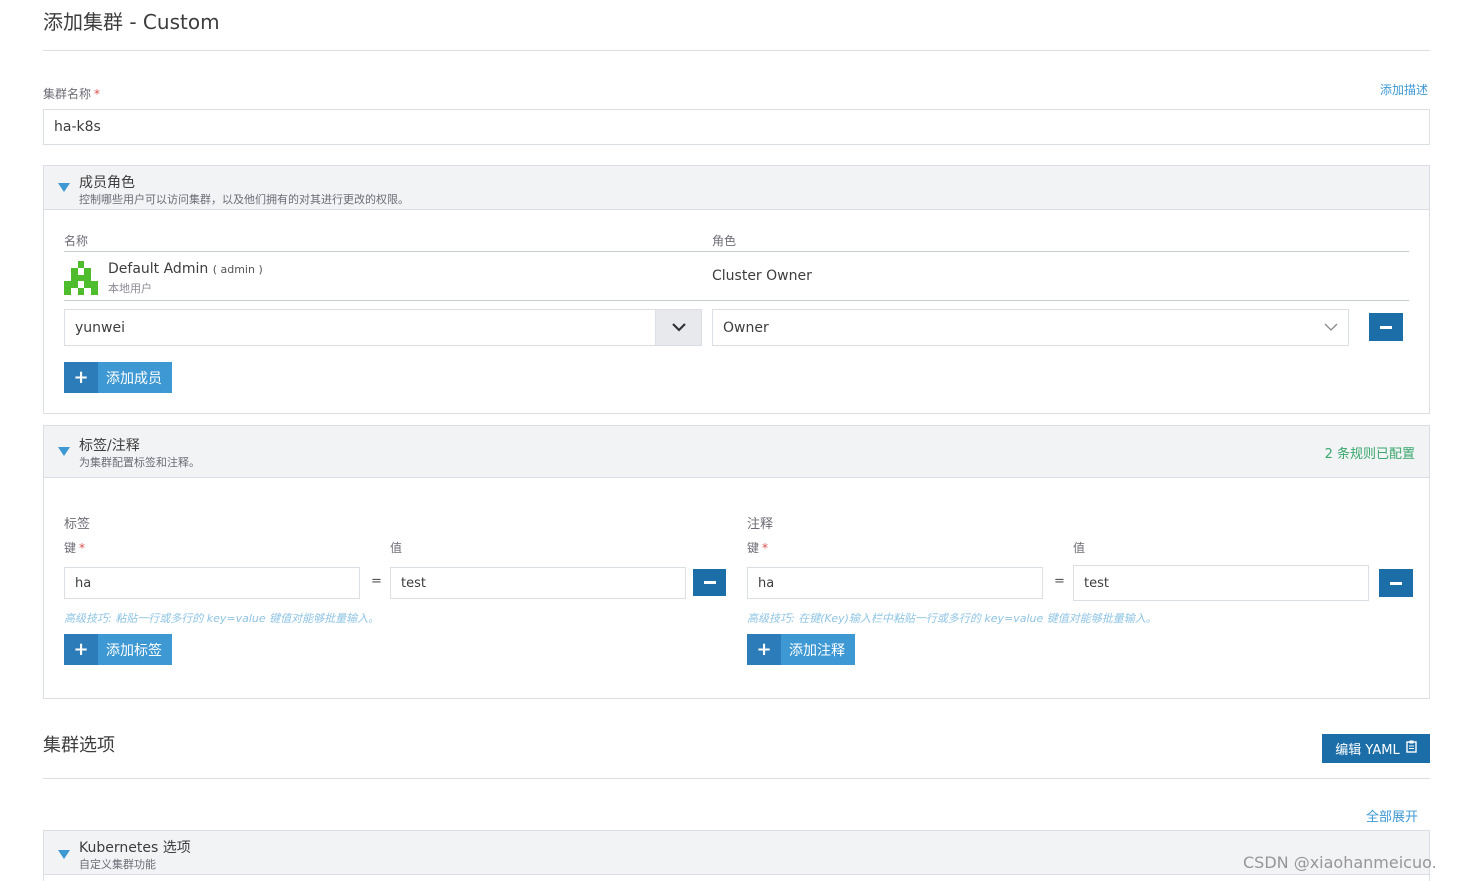 The height and width of the screenshot is (881, 1469). Describe the element at coordinates (736, 452) in the screenshot. I see `labels-section-header: 标签/注释 为集群配置标签和注释。 2 条规则已配置` at that location.